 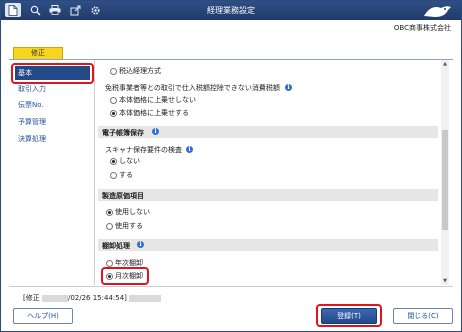 What do you see at coordinates (123, 133) in the screenshot?
I see `section-title-denshi: 電子帳簿保存` at bounding box center [123, 133].